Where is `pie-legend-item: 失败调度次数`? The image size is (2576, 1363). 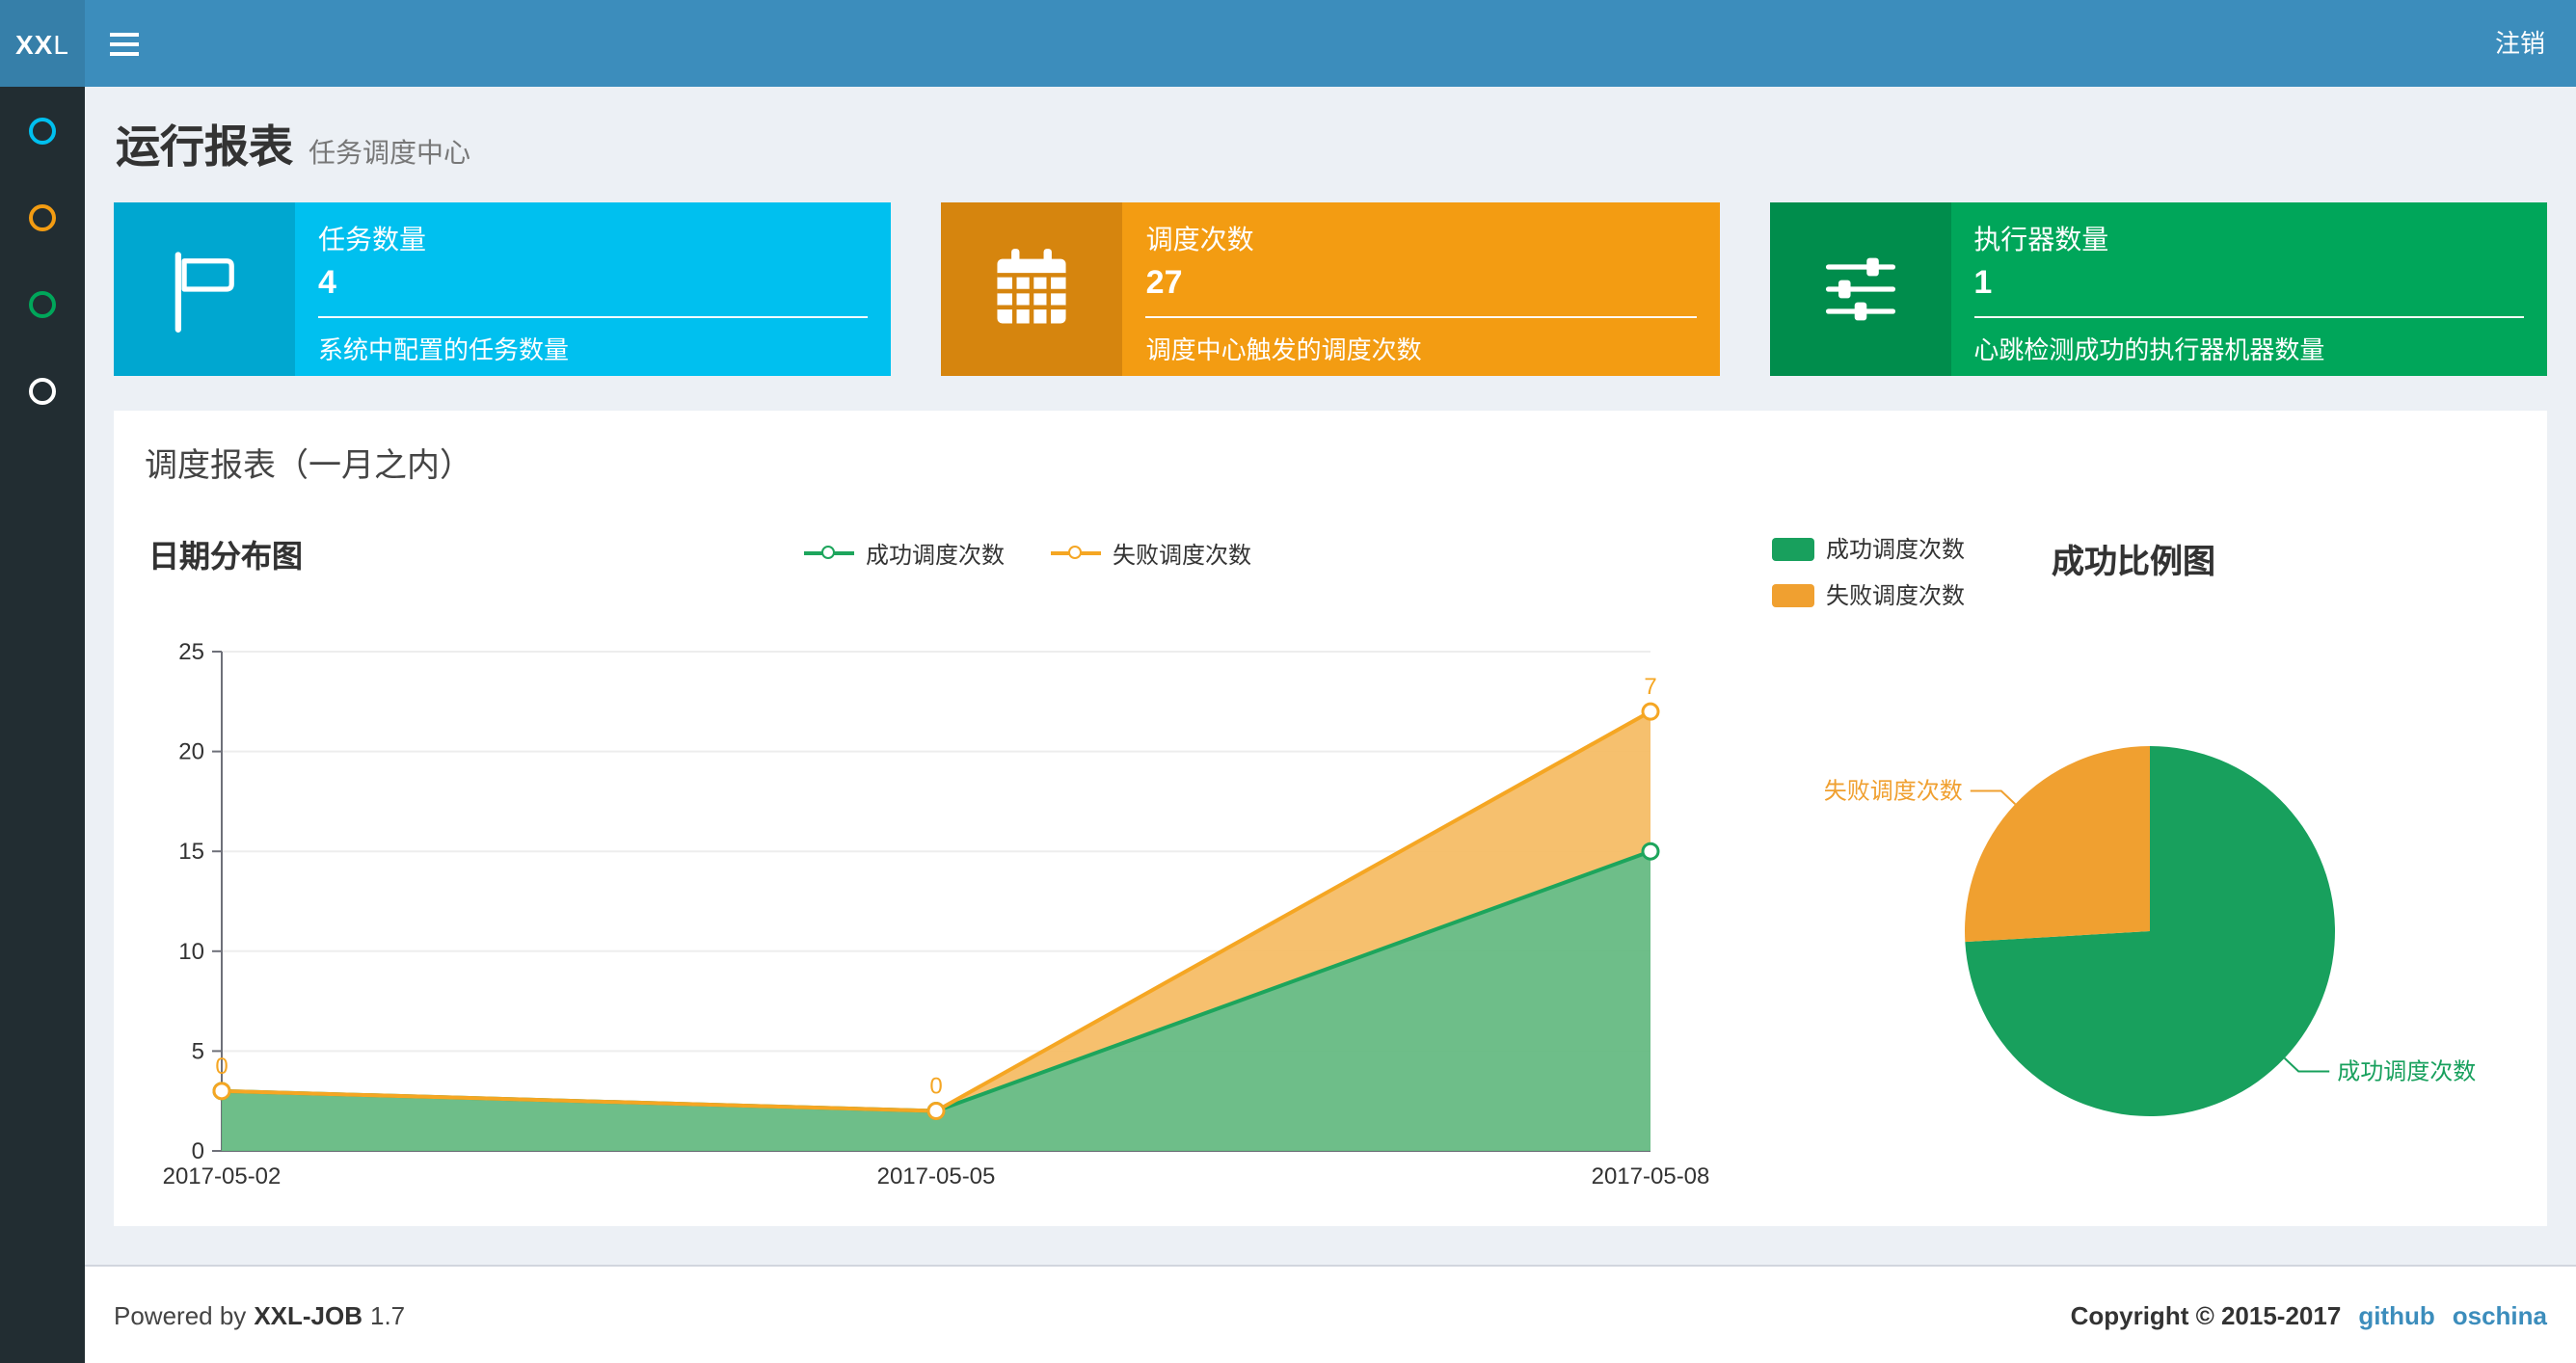
pie-legend-item: 失败调度次数 is located at coordinates (1869, 594).